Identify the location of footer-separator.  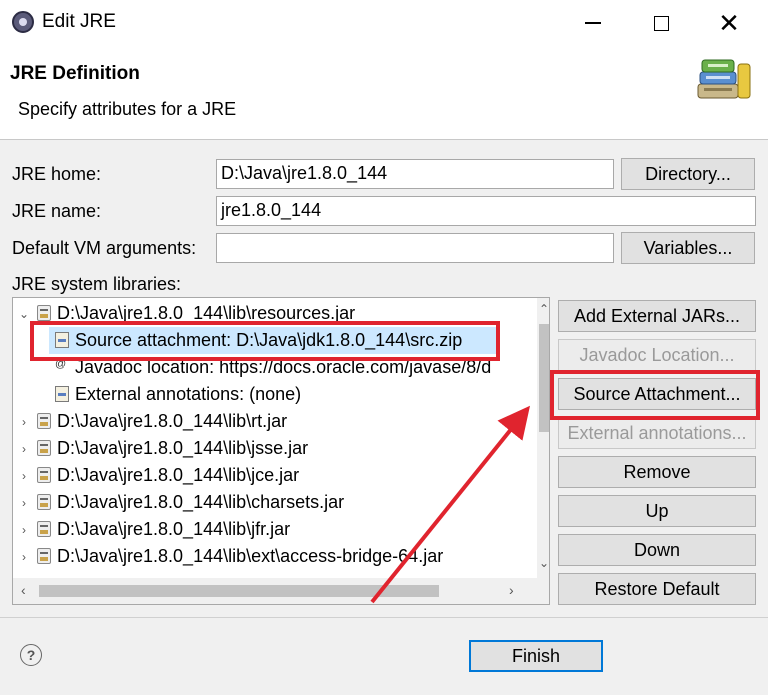
(384, 617).